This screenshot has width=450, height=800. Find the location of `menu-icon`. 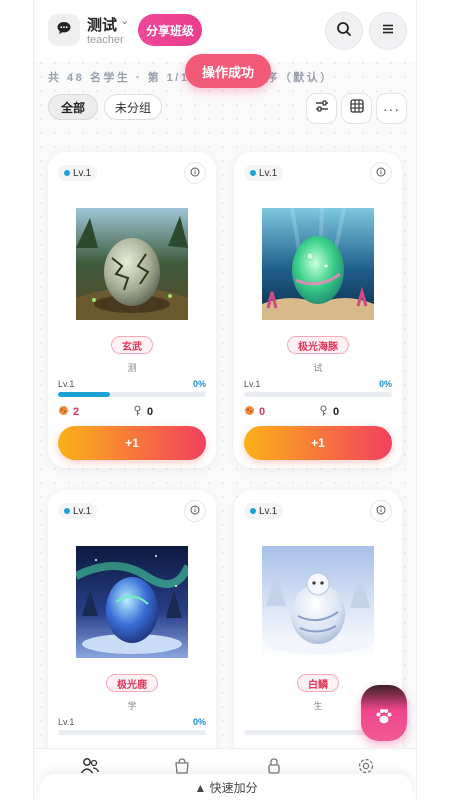

menu-icon is located at coordinates (388, 31).